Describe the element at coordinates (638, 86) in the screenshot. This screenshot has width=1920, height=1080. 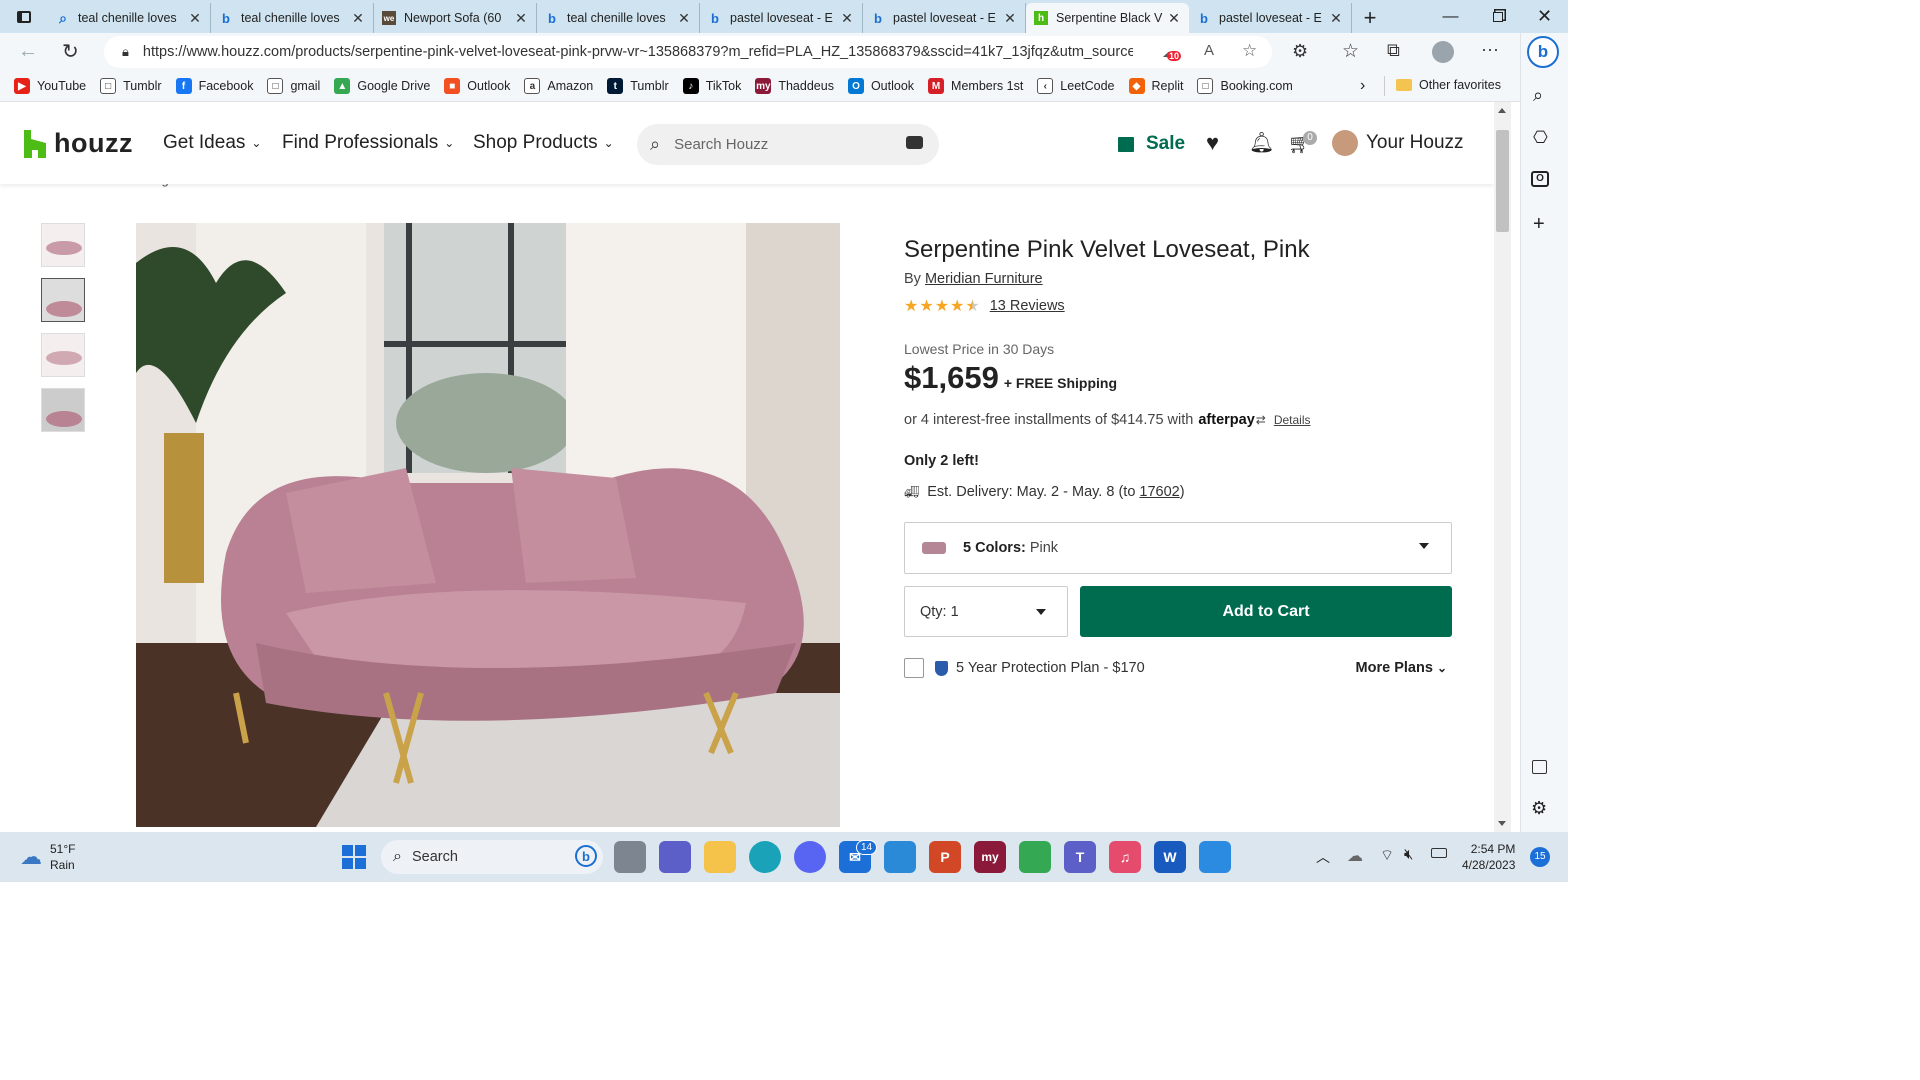
I see `bookmark-item: t Tumblr` at that location.